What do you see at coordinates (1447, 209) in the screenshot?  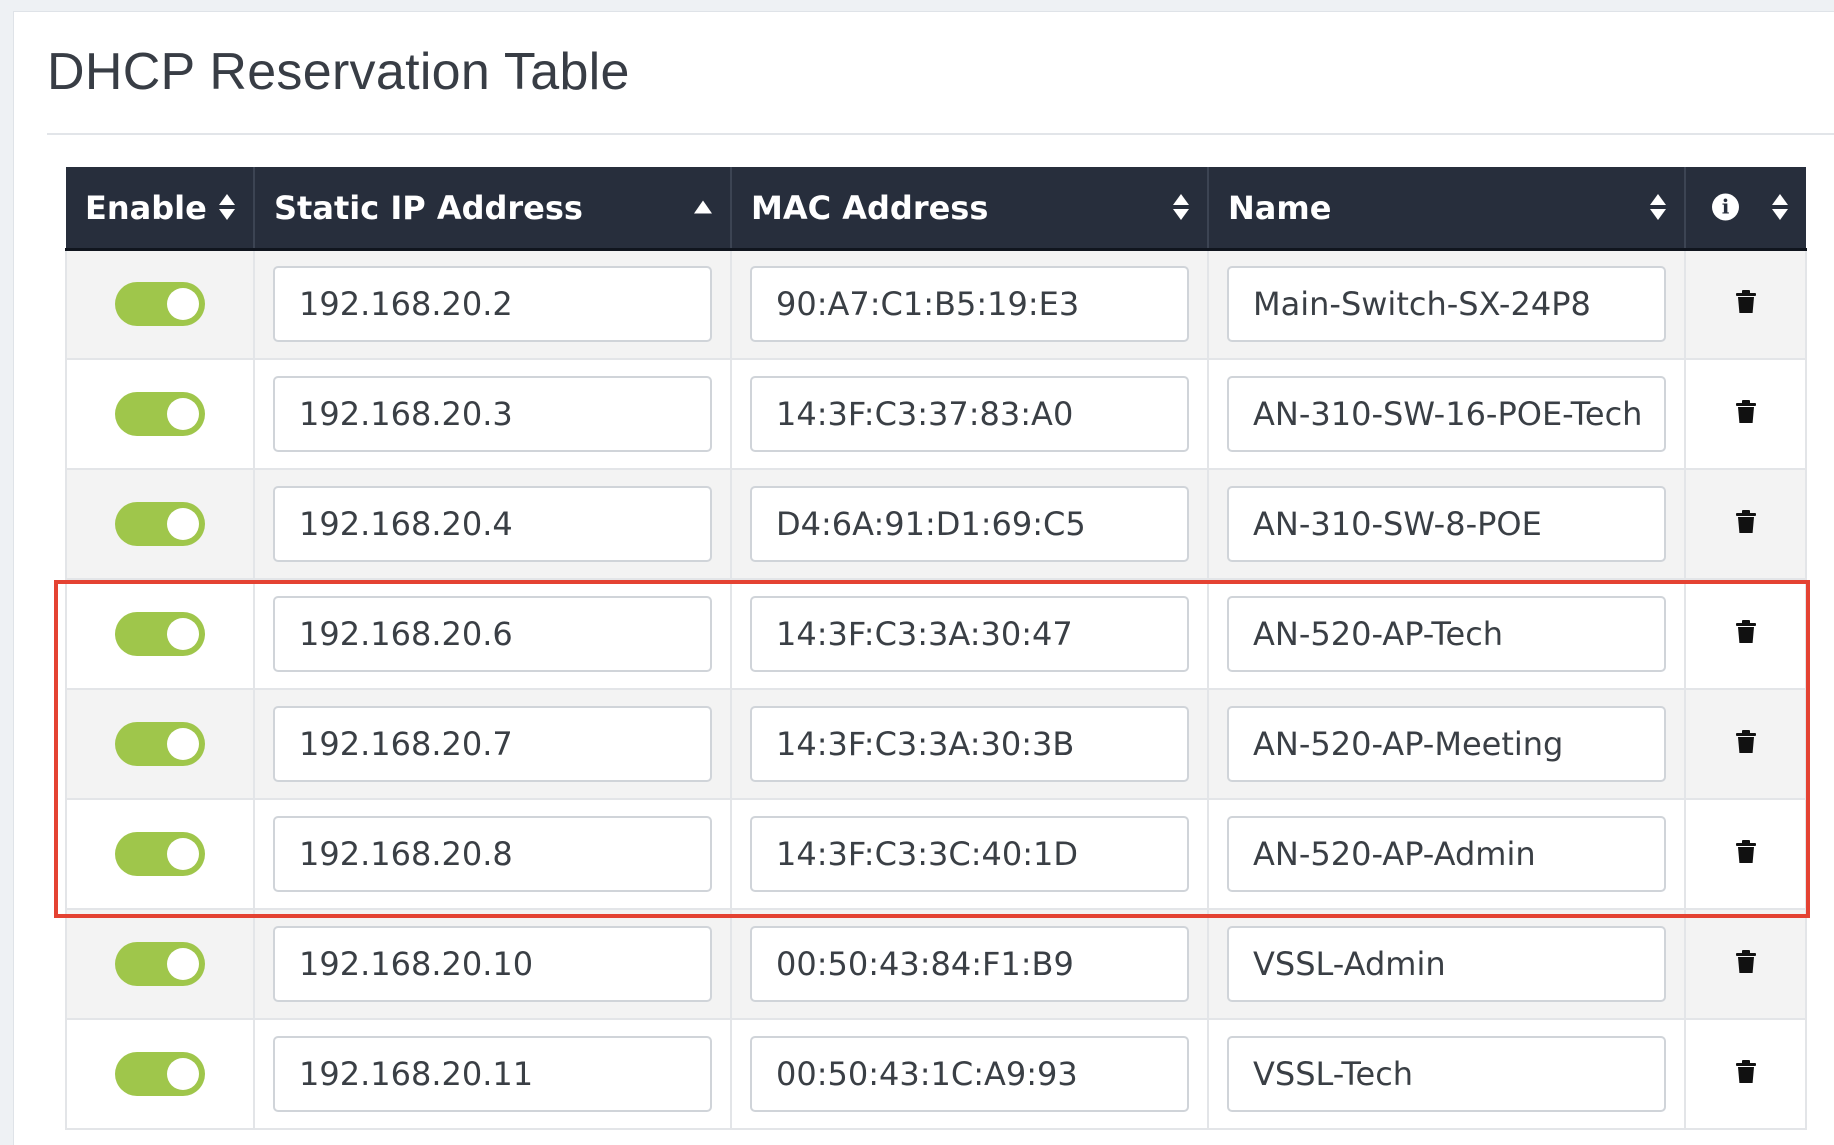 I see `column-header-name: Name` at bounding box center [1447, 209].